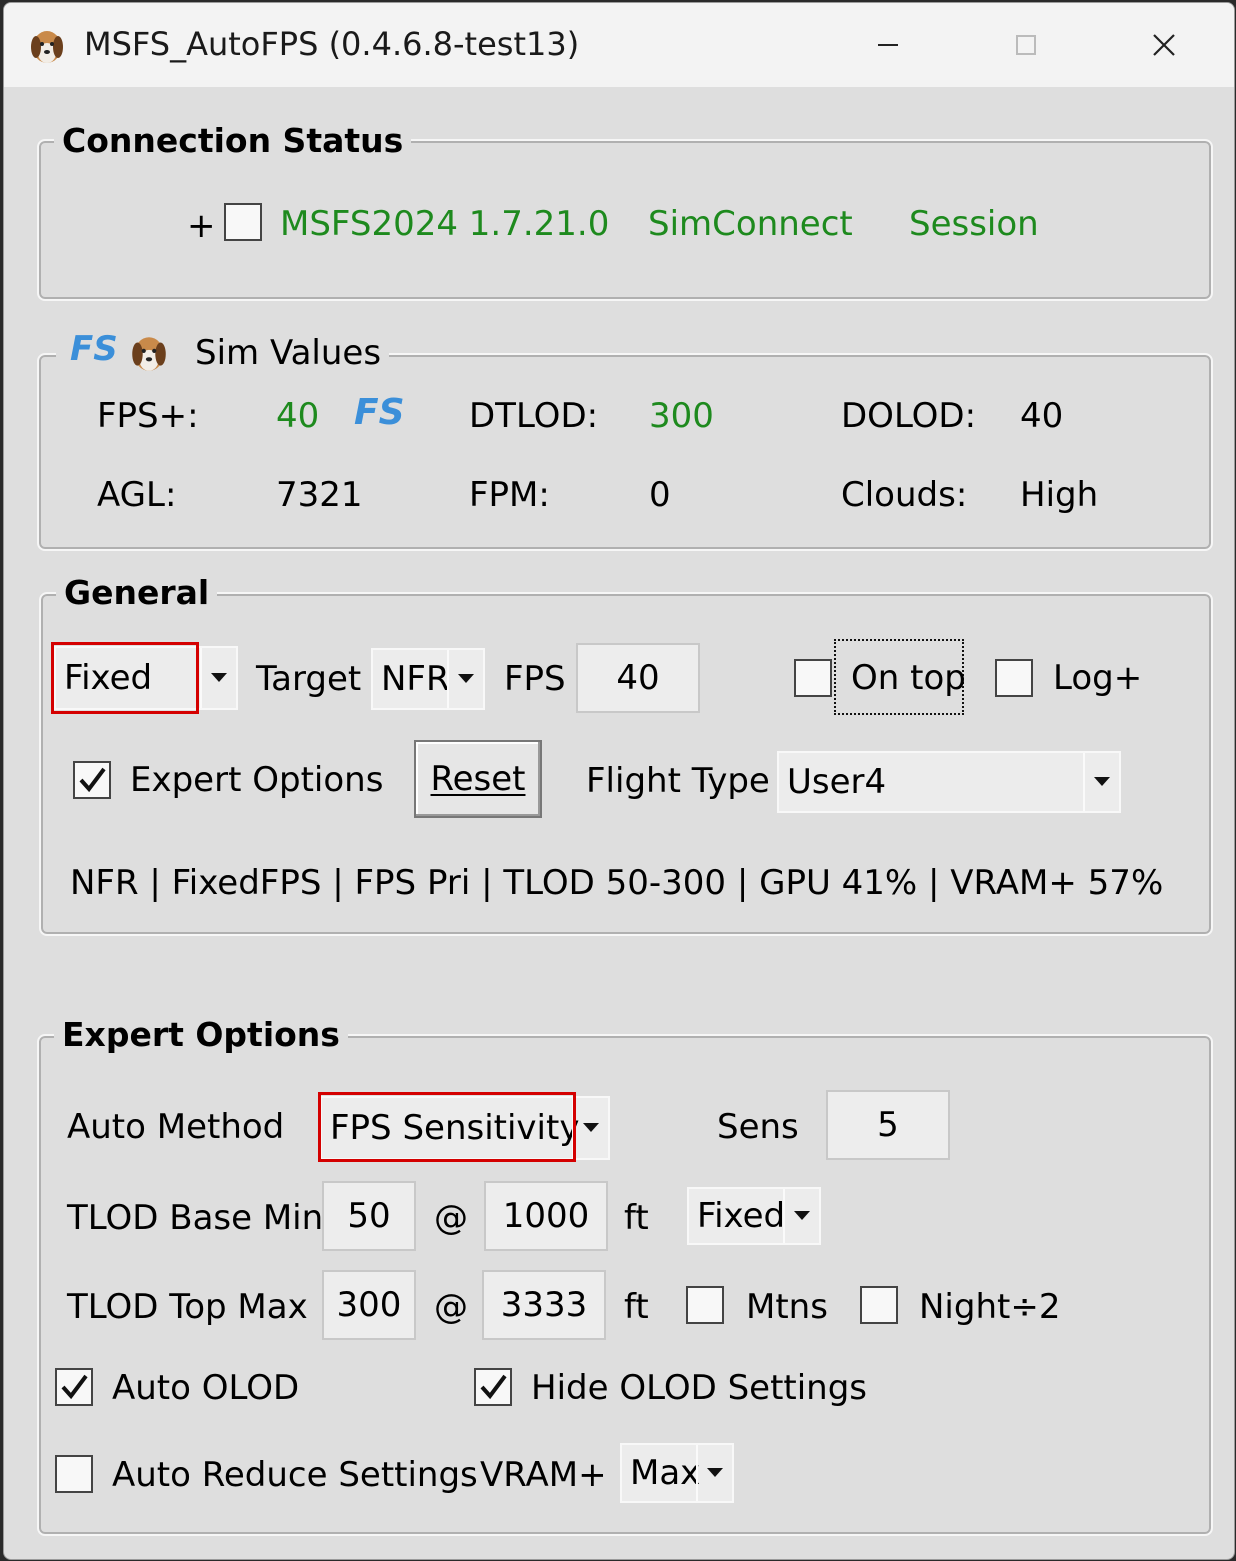 The width and height of the screenshot is (1236, 1561). What do you see at coordinates (369, 1216) in the screenshot?
I see `tlod-base-min-input: 50` at bounding box center [369, 1216].